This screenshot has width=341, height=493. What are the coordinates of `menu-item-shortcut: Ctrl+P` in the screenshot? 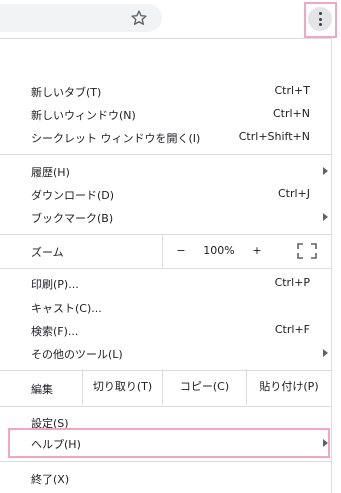 It's located at (292, 282).